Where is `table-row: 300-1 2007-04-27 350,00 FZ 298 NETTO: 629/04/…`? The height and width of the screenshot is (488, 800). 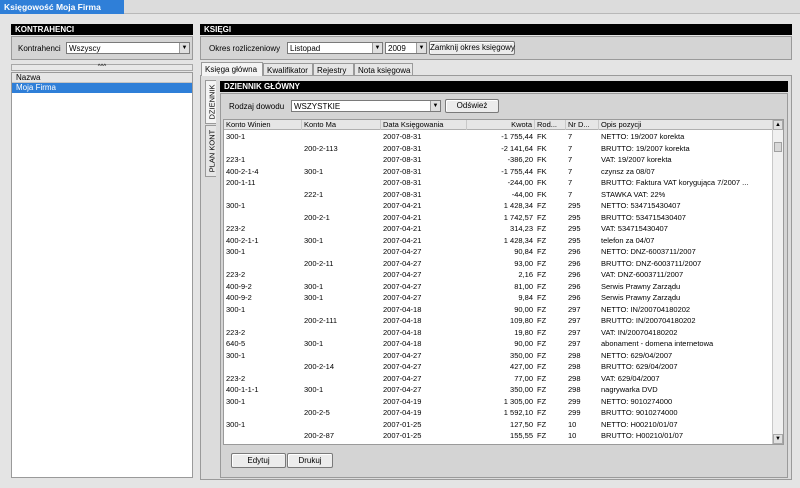 table-row: 300-1 2007-04-27 350,00 FZ 298 NETTO: 629/04/… is located at coordinates (498, 356).